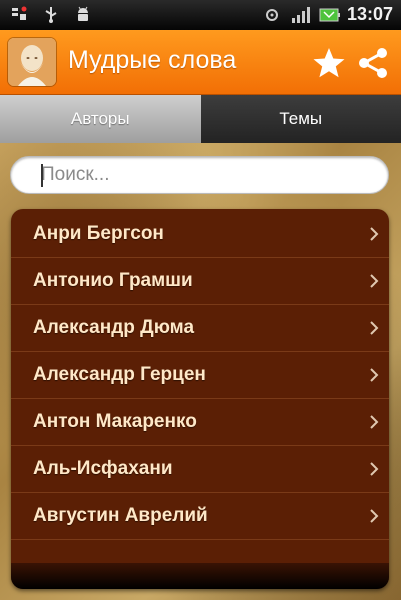 The image size is (401, 600). I want to click on author-name: Антон Макаренко, so click(115, 421).